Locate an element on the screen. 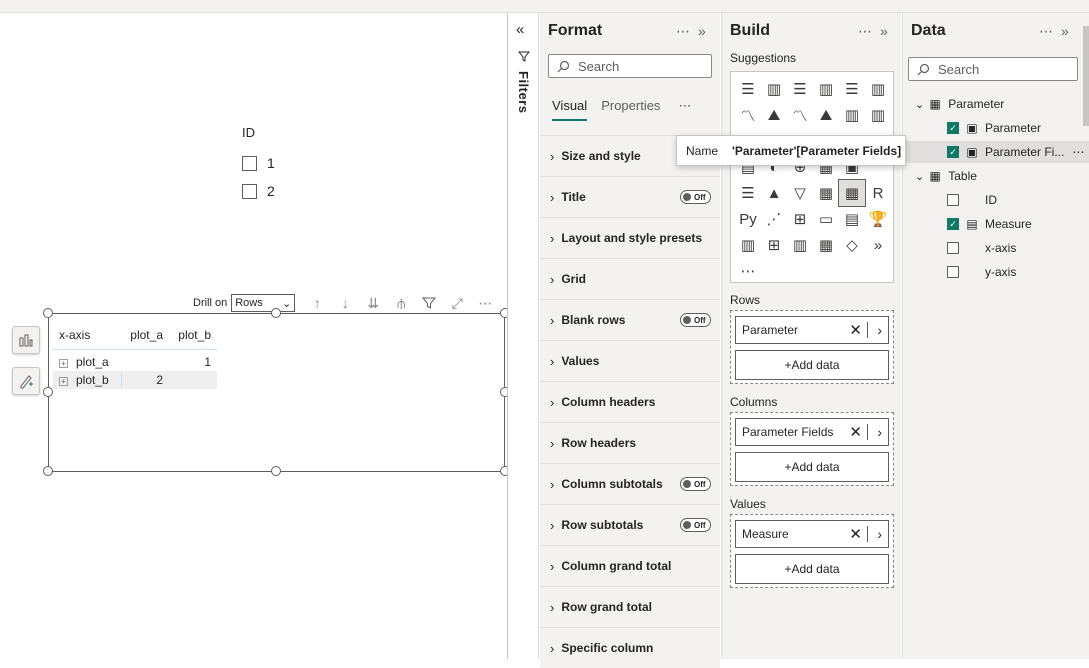 The image size is (1089, 668). rows-well: Parameter ✕ › +Add data is located at coordinates (812, 347).